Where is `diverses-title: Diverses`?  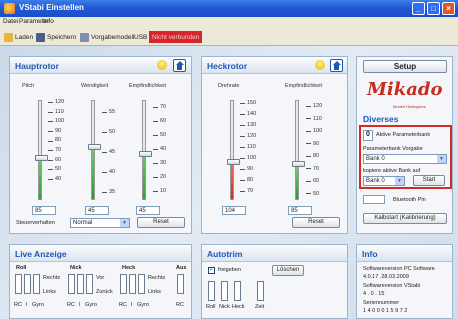 diverses-title: Diverses is located at coordinates (381, 119).